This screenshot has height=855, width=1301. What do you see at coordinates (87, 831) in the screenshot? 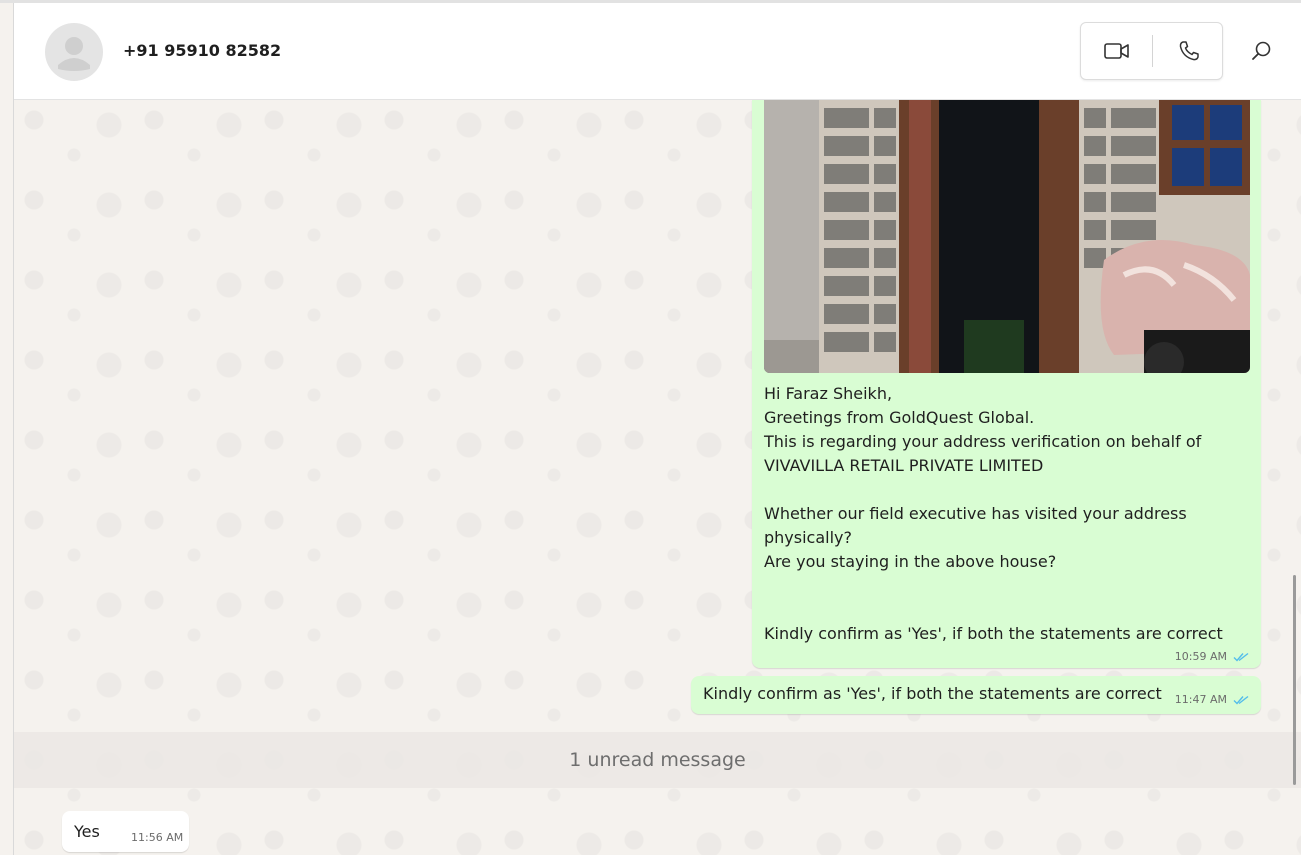
I see `message-text: Yes` at bounding box center [87, 831].